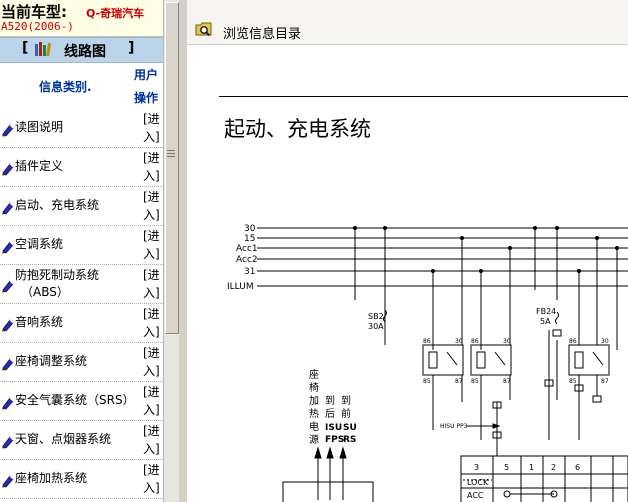 Image resolution: width=628 pixels, height=502 pixels. Describe the element at coordinates (546, 311) in the screenshot. I see `fuse-name: FB24` at that location.